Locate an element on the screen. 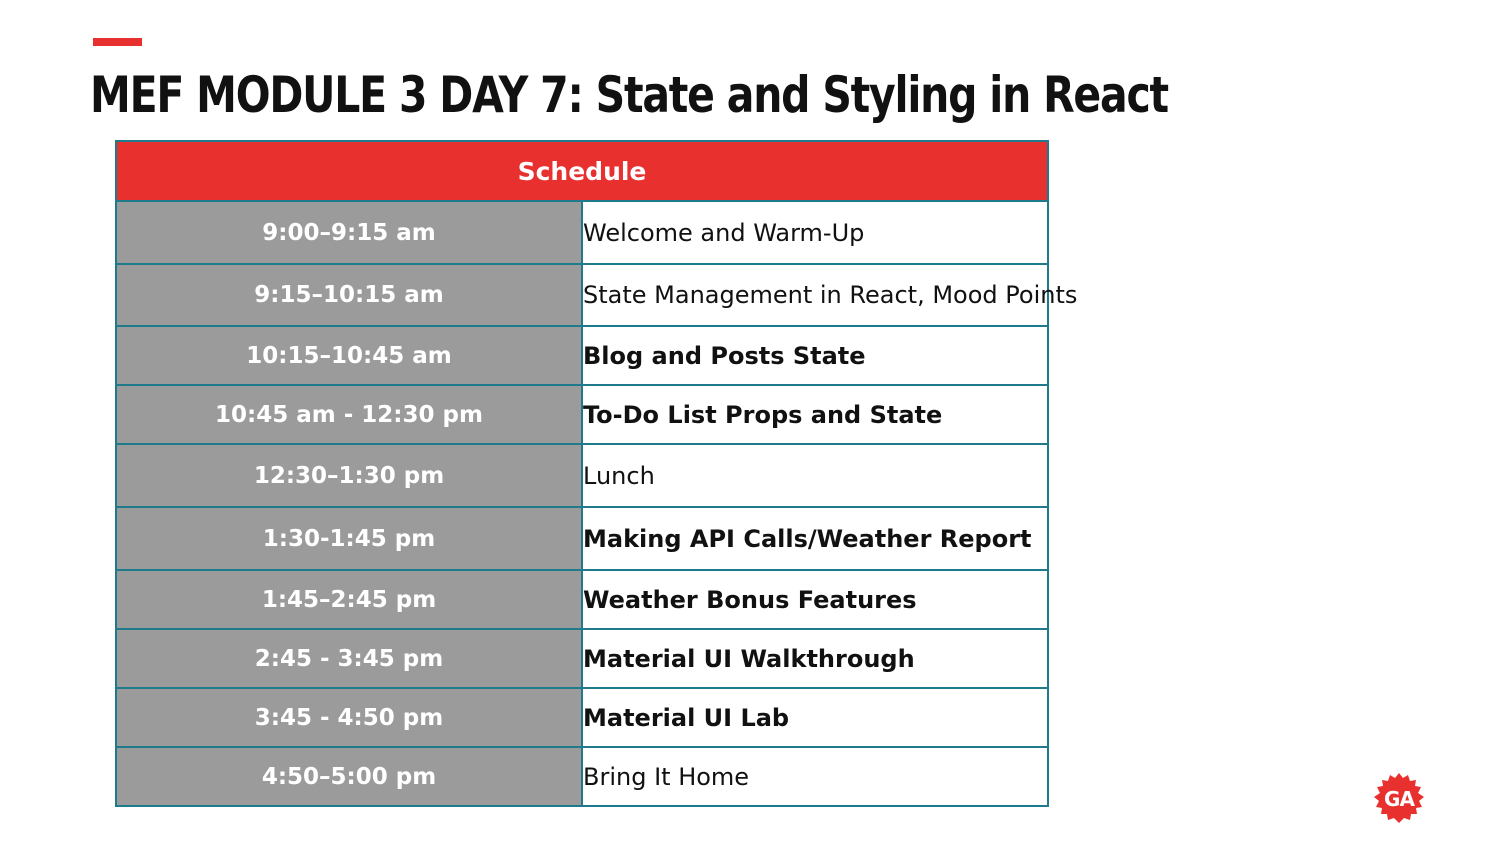 The height and width of the screenshot is (844, 1500). time-cell: 4:50–5:00 pm is located at coordinates (349, 776).